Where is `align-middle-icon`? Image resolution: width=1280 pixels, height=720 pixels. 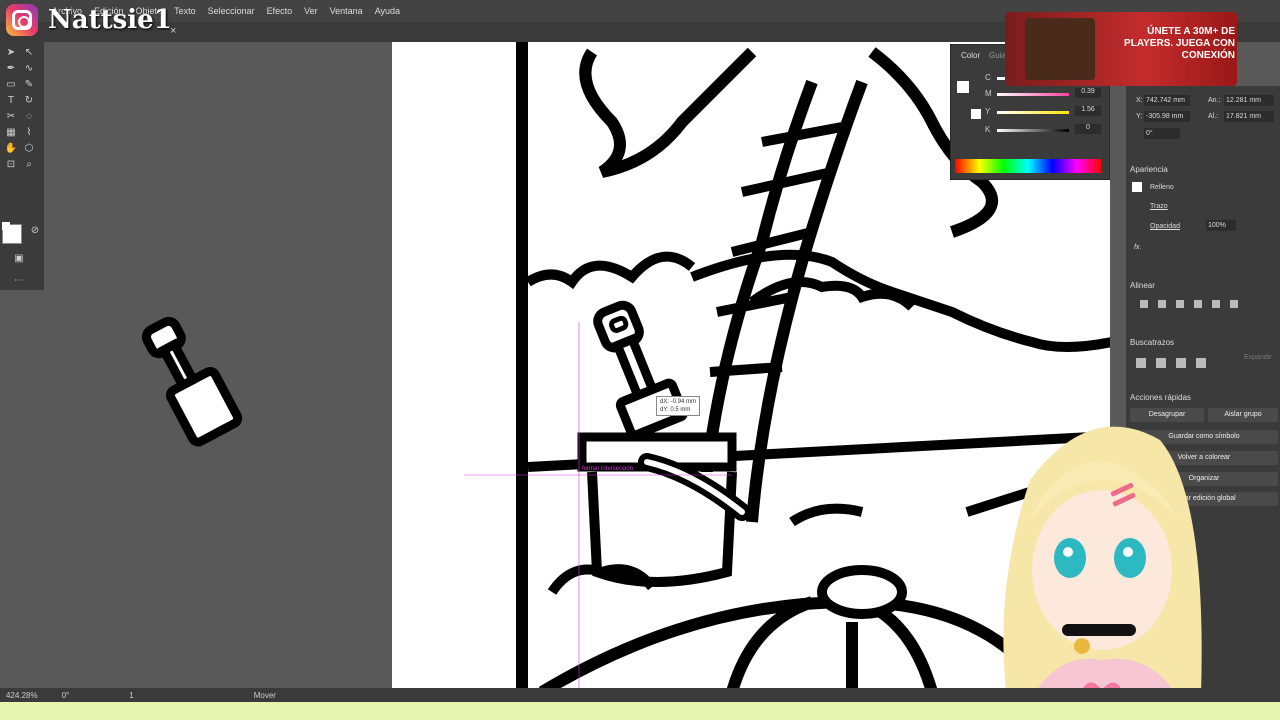
align-middle-icon is located at coordinates (1216, 304).